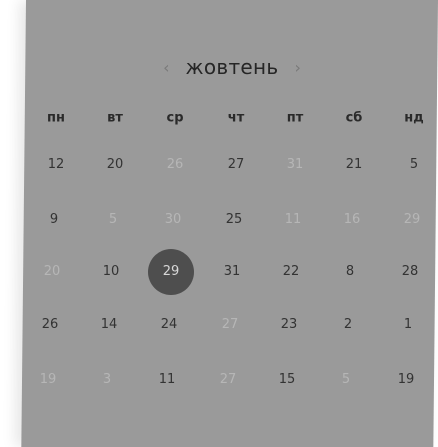  What do you see at coordinates (166, 67) in the screenshot?
I see `prev-month-icon: ‹` at bounding box center [166, 67].